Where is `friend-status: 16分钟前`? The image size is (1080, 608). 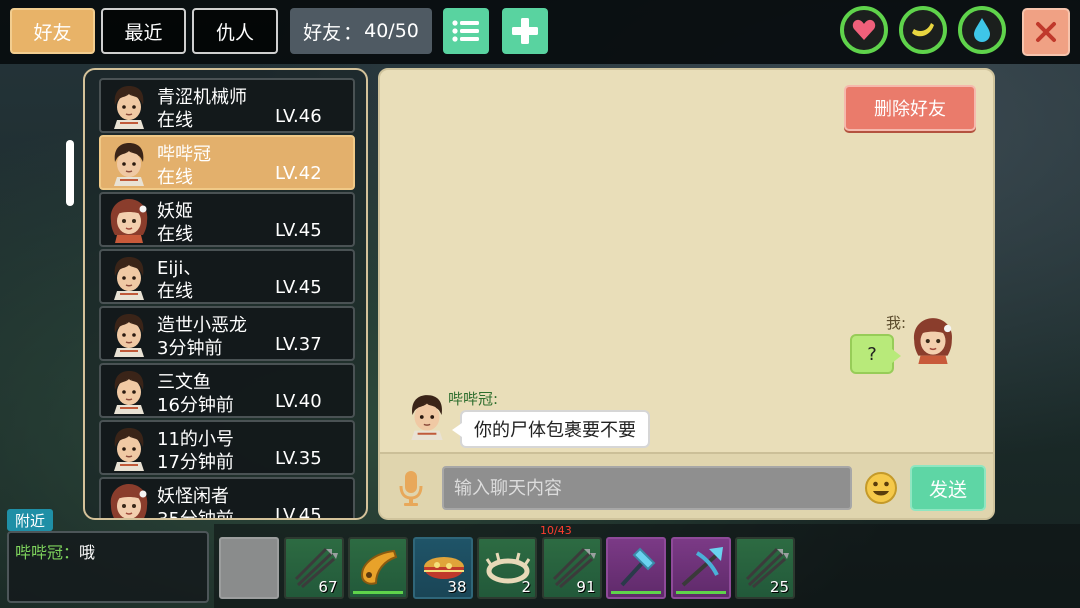
friend-status: 16分钟前 is located at coordinates (195, 405).